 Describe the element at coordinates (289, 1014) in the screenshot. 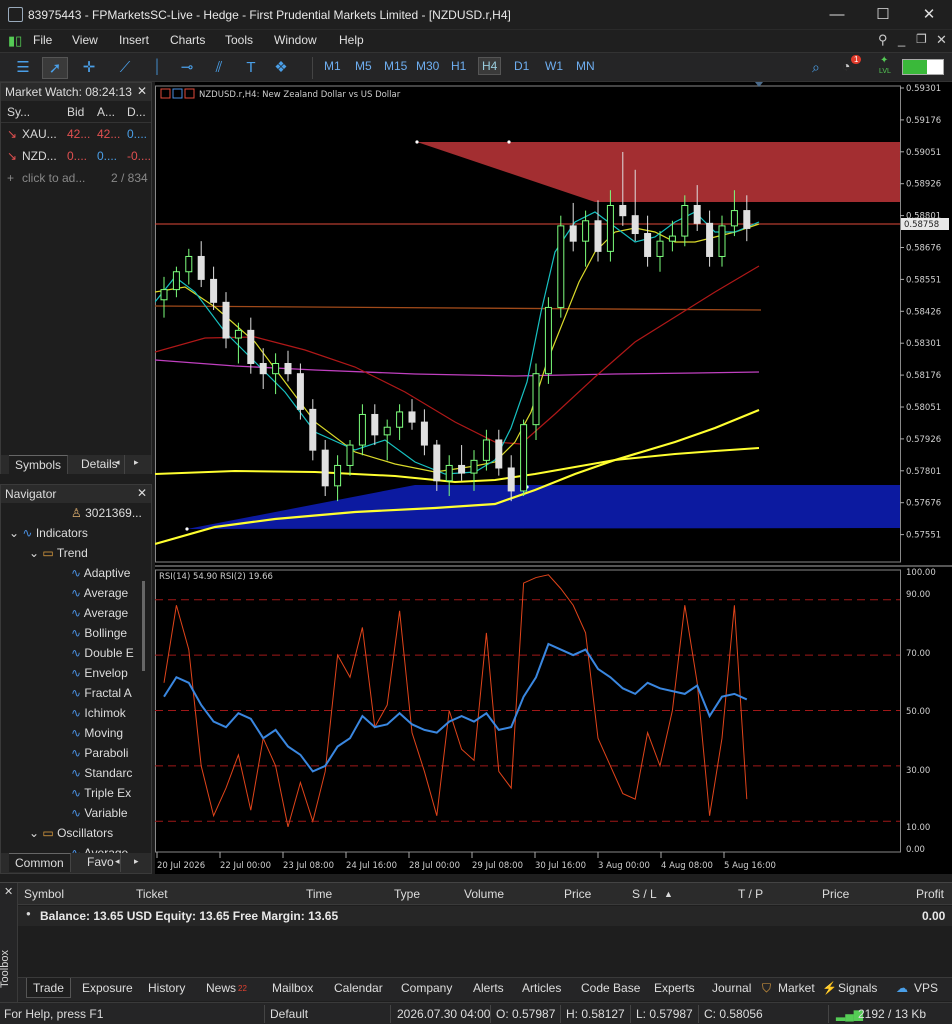

I see `status-profile: Default` at that location.